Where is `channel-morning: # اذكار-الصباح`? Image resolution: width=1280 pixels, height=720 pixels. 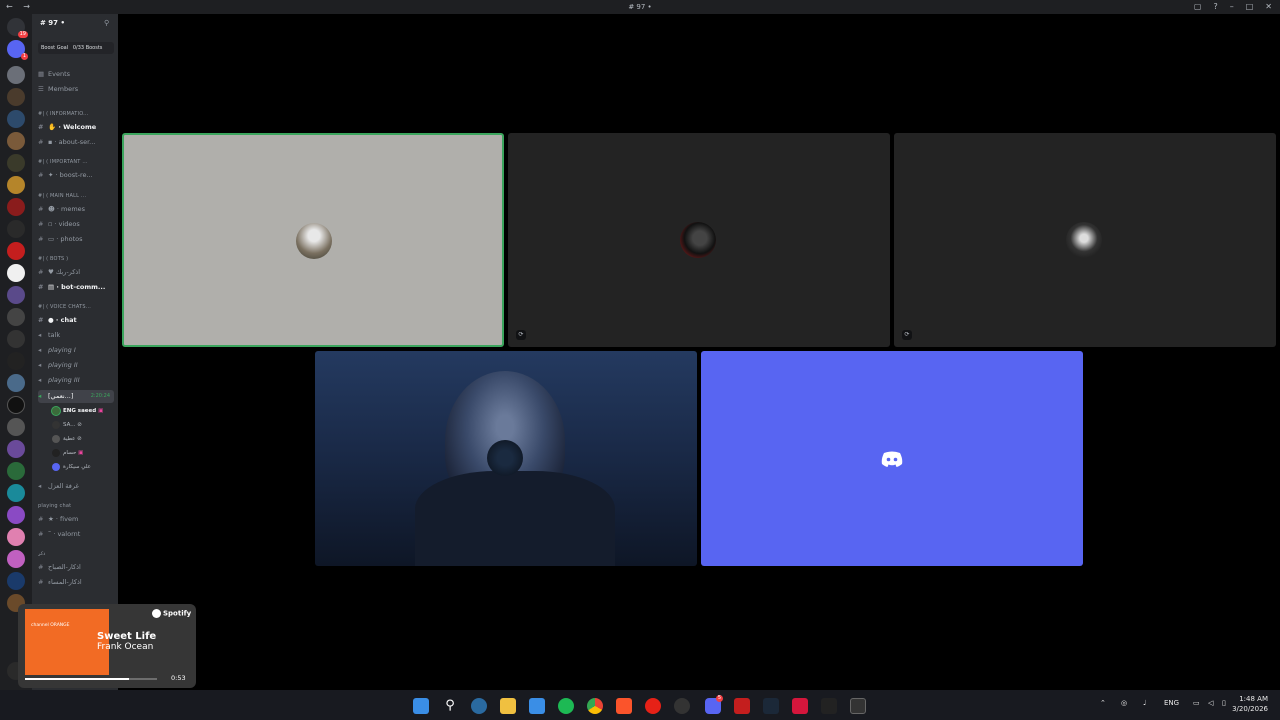
channel-morning: # اذكار-الصباح is located at coordinates (78, 567).